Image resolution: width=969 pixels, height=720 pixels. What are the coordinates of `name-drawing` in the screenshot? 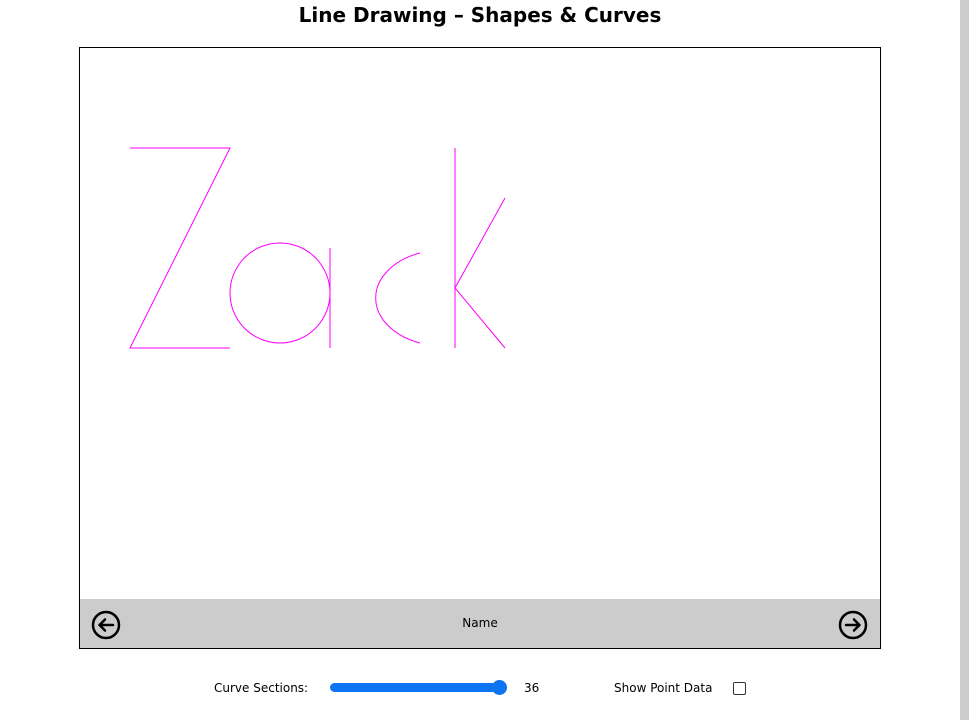 It's located at (317, 248).